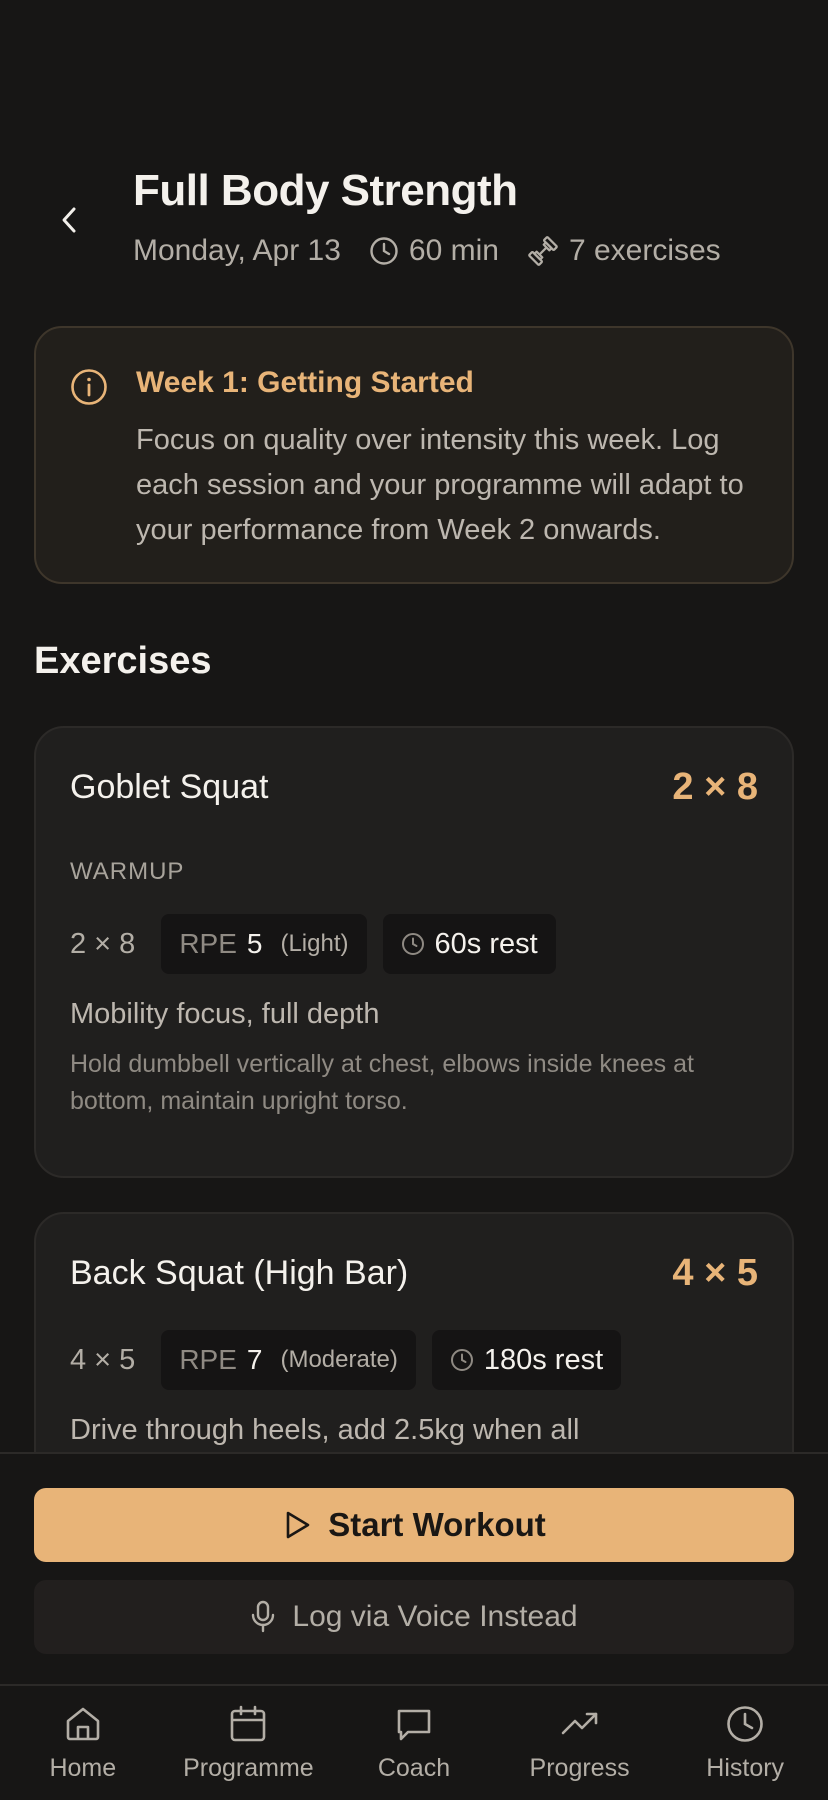 This screenshot has height=1800, width=828. What do you see at coordinates (543, 251) in the screenshot?
I see `dumbbell-icon` at bounding box center [543, 251].